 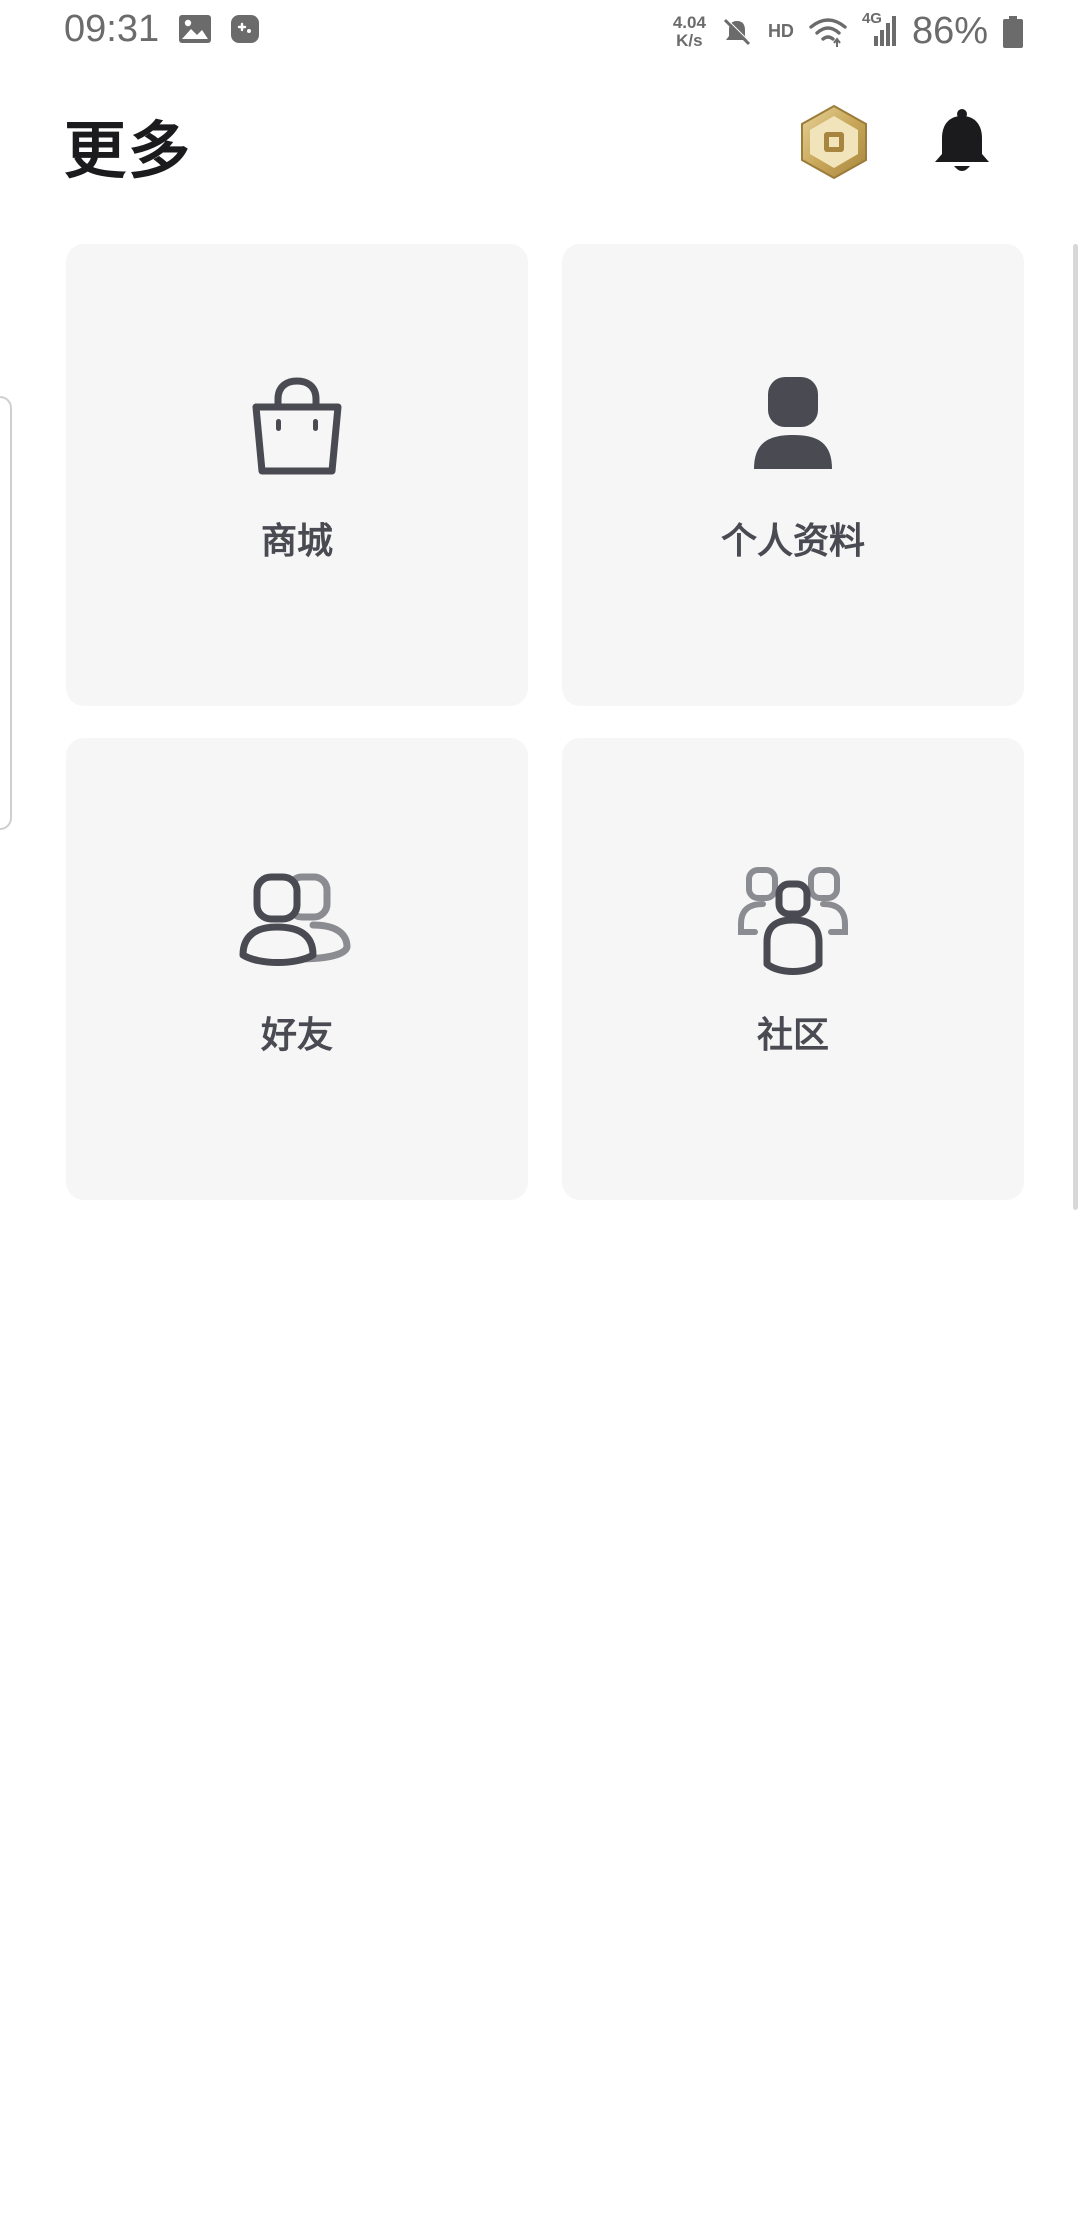 What do you see at coordinates (792, 541) in the screenshot?
I see `profile-tile-label: 个人资料` at bounding box center [792, 541].